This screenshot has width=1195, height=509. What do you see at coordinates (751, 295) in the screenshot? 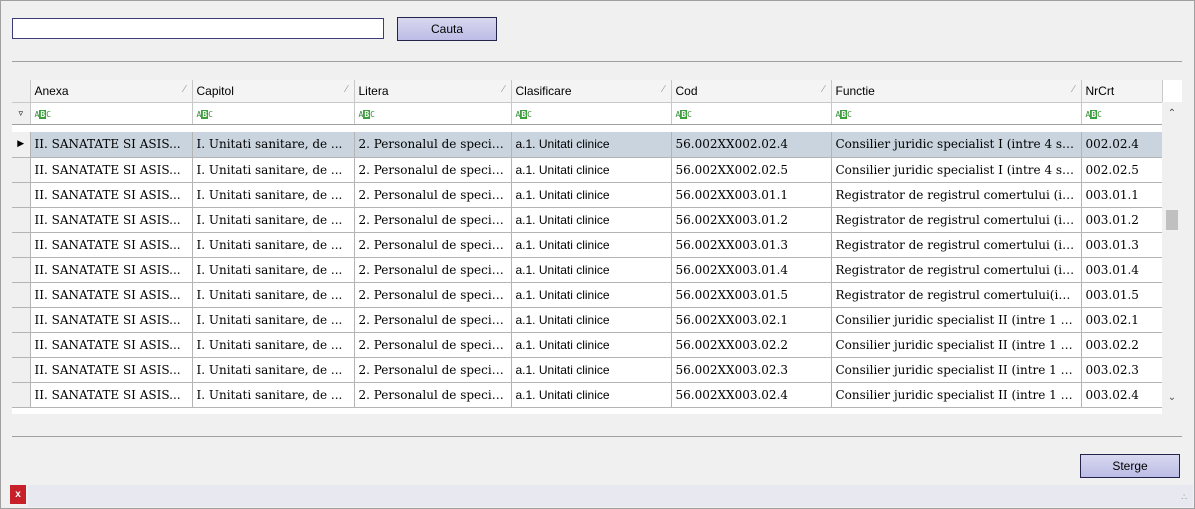
I see `cell-cod: 56.002XX003.01.5` at bounding box center [751, 295].